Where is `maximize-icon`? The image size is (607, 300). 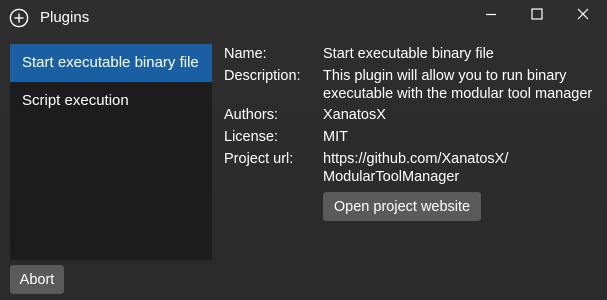 maximize-icon is located at coordinates (537, 16).